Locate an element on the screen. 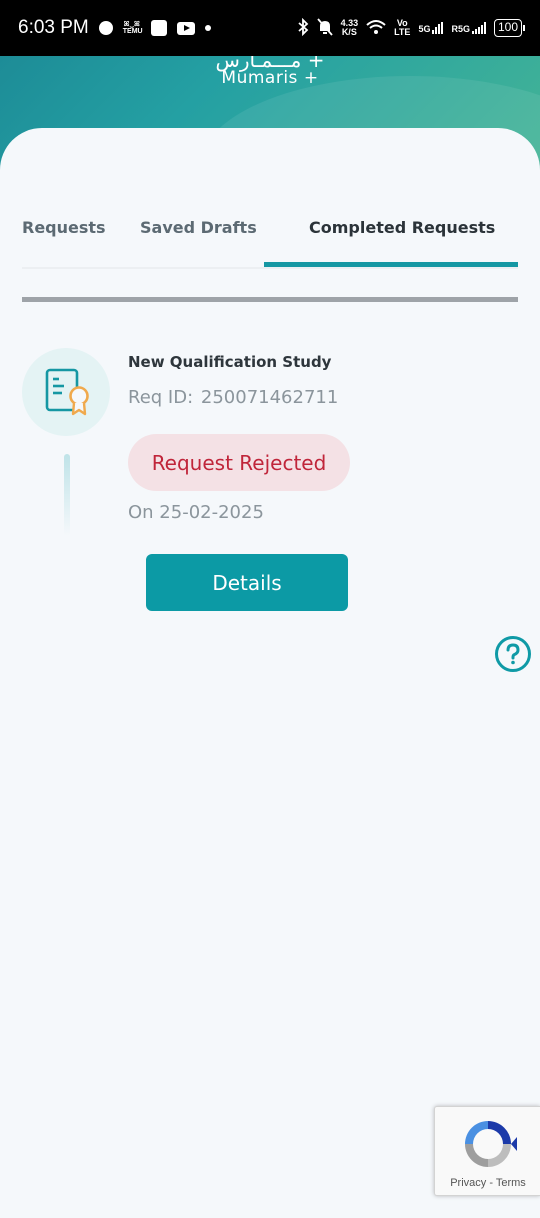 The image size is (540, 1218). certificate-icon is located at coordinates (67, 392).